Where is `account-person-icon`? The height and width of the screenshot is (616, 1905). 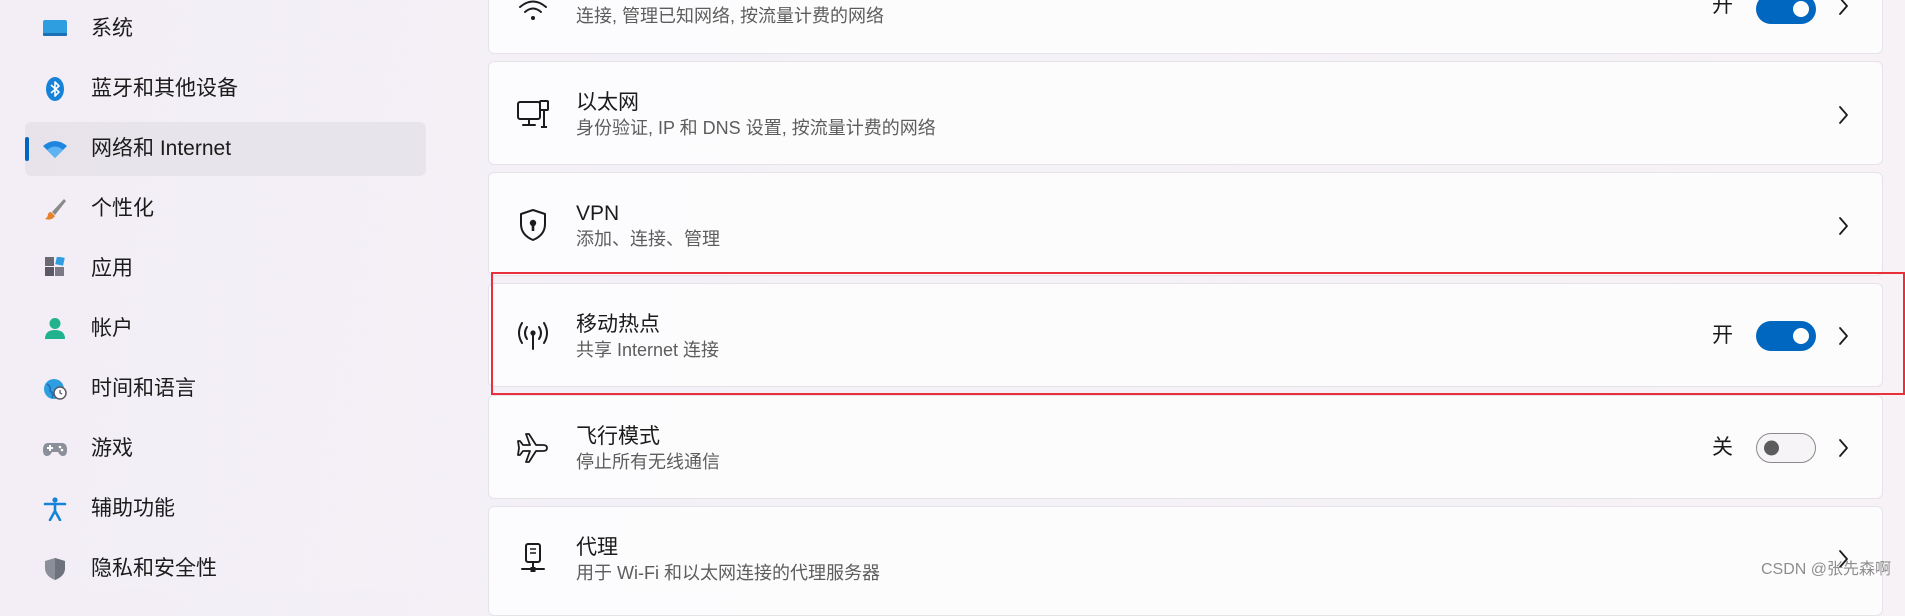
account-person-icon is located at coordinates (55, 329).